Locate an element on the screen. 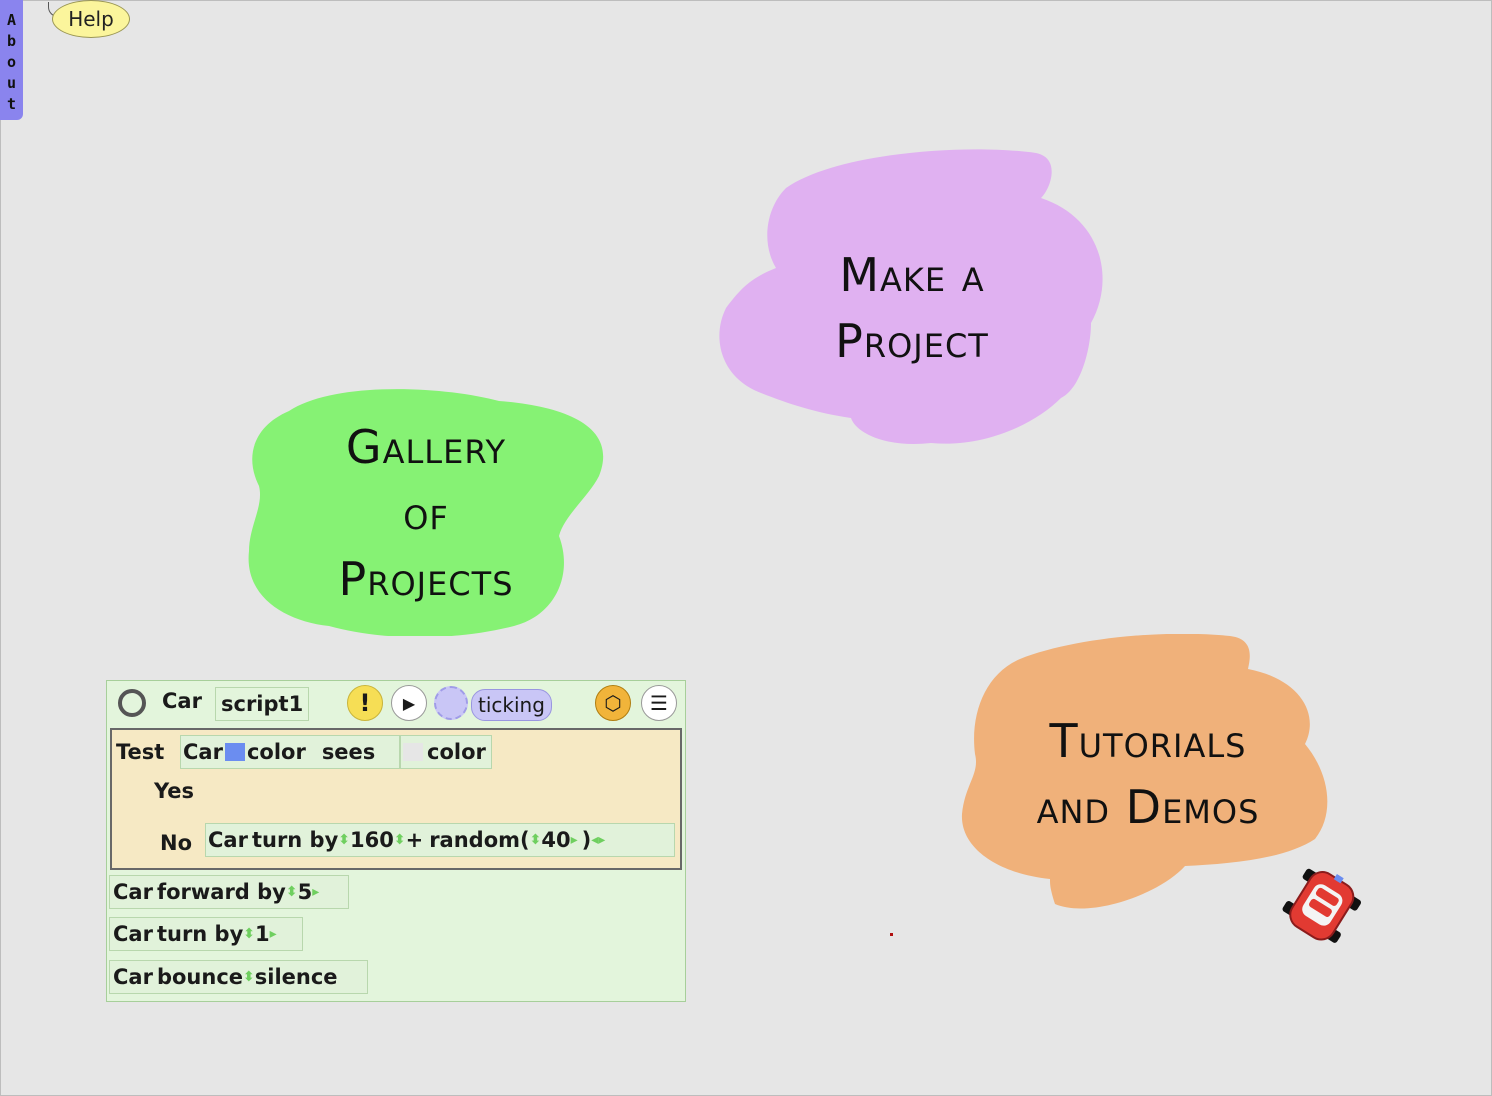  turn-value: 160 is located at coordinates (372, 840).